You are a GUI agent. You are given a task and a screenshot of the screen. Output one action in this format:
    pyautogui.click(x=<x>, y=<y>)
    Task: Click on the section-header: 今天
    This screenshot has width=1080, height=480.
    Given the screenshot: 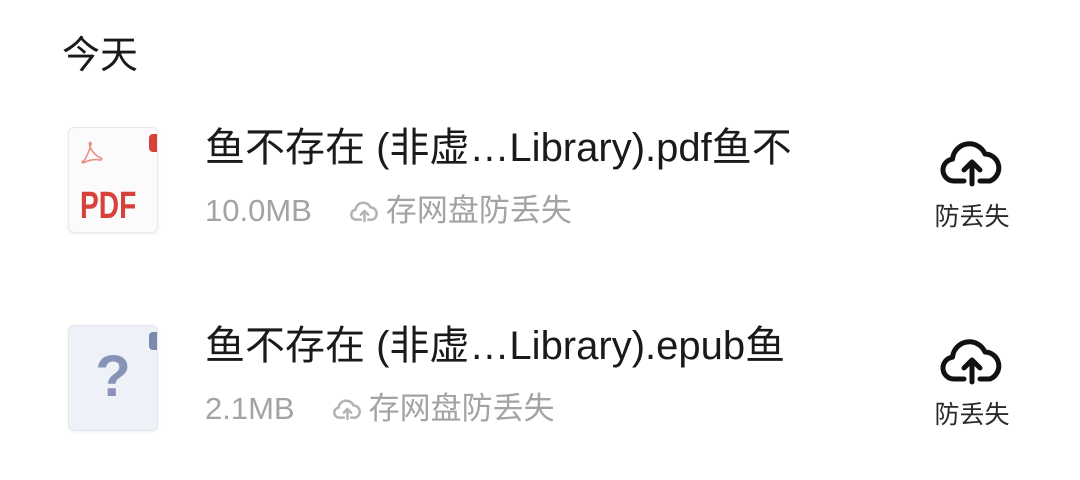 What is the action you would take?
    pyautogui.click(x=100, y=56)
    